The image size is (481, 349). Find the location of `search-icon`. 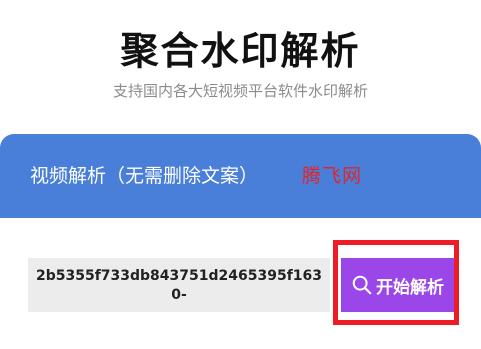

search-icon is located at coordinates (362, 285).